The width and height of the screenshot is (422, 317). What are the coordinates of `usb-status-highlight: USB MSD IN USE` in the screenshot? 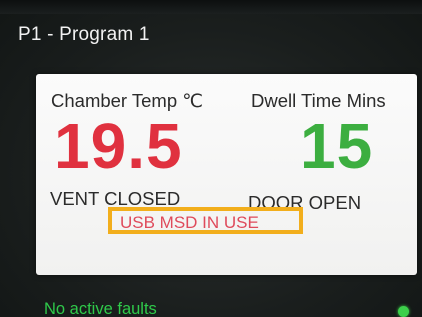 It's located at (205, 220).